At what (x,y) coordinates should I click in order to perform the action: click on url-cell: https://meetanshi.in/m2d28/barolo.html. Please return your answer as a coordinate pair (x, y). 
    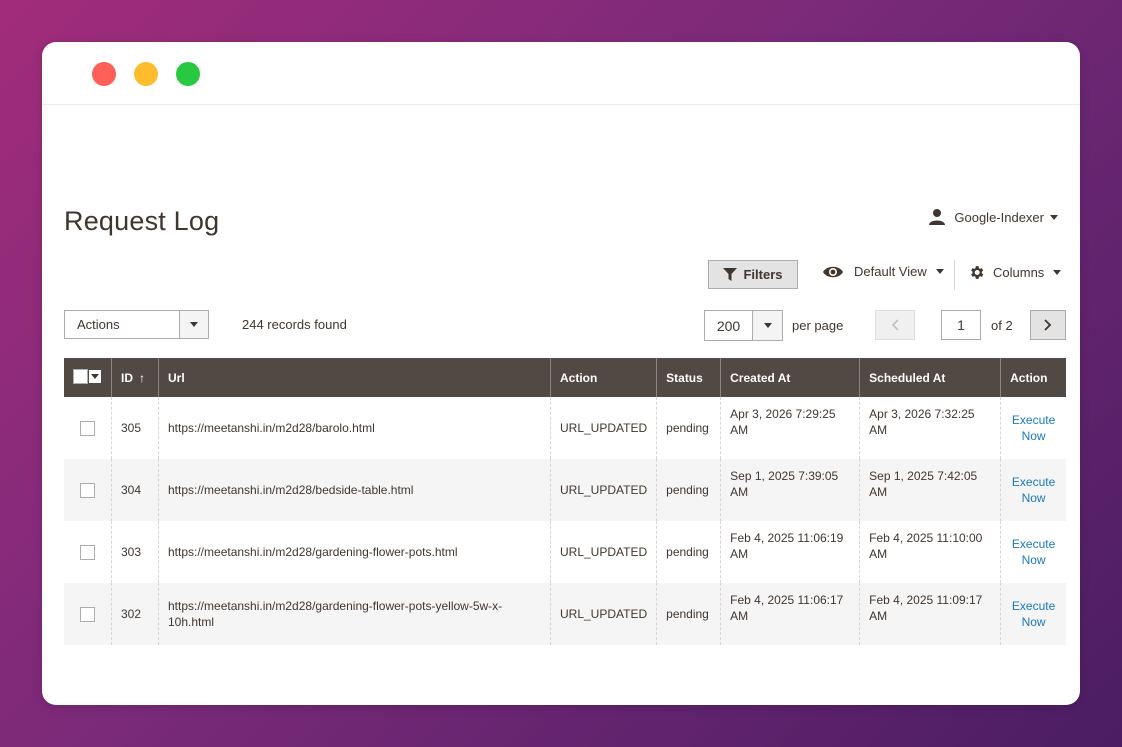
    Looking at the image, I should click on (354, 428).